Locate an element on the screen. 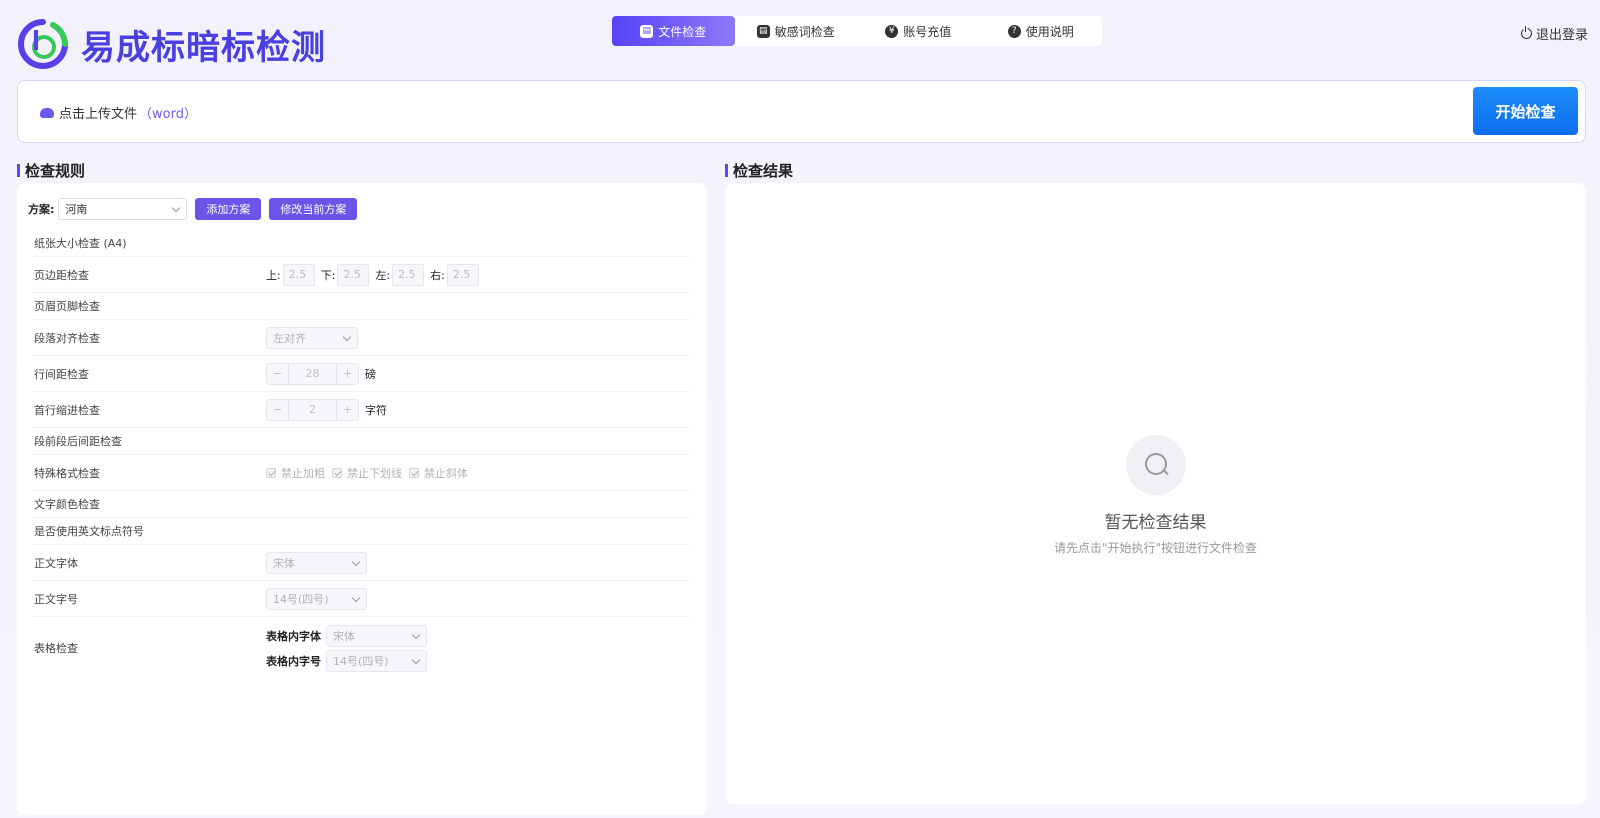 The height and width of the screenshot is (818, 1600). scheme-value: 河南 is located at coordinates (76, 209).